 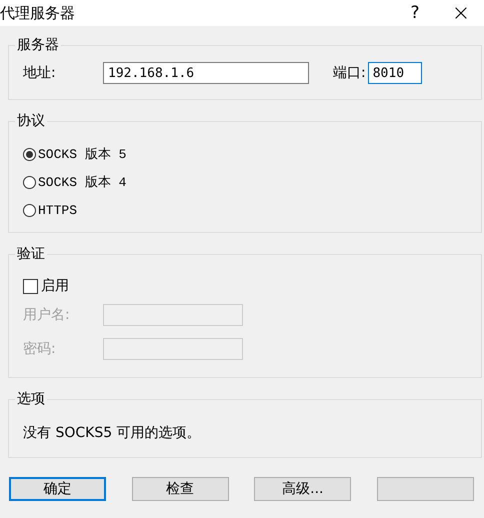 What do you see at coordinates (349, 73) in the screenshot?
I see `port-label: 端口:` at bounding box center [349, 73].